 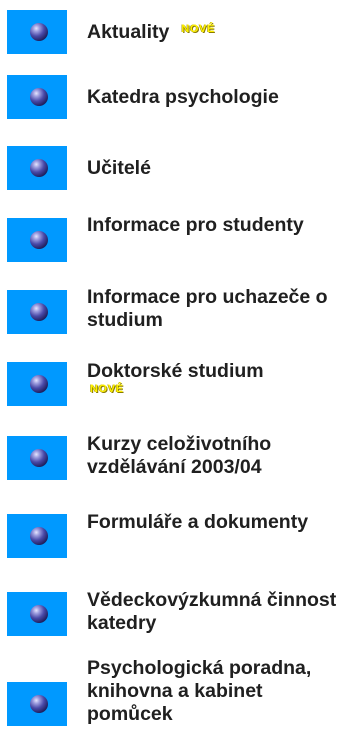 I want to click on menu-item-label: Kurzy celoživotního vzdělávání 2003/04, so click(x=179, y=455).